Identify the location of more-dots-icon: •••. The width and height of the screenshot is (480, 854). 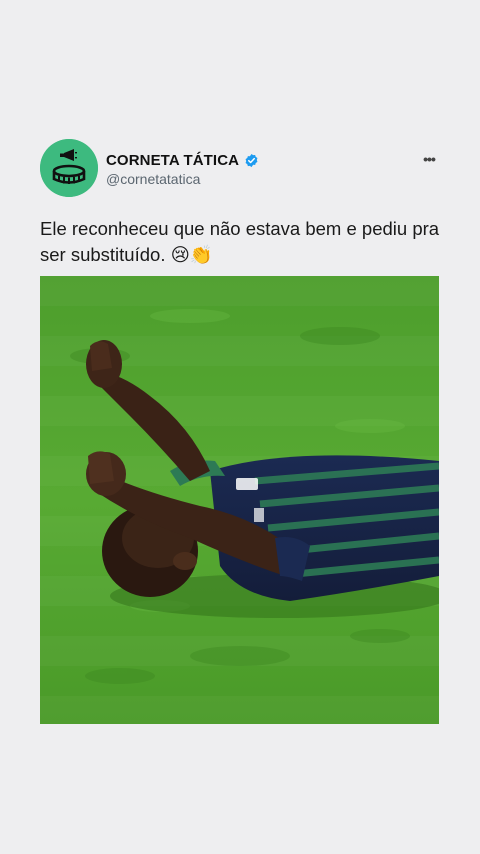
(429, 159).